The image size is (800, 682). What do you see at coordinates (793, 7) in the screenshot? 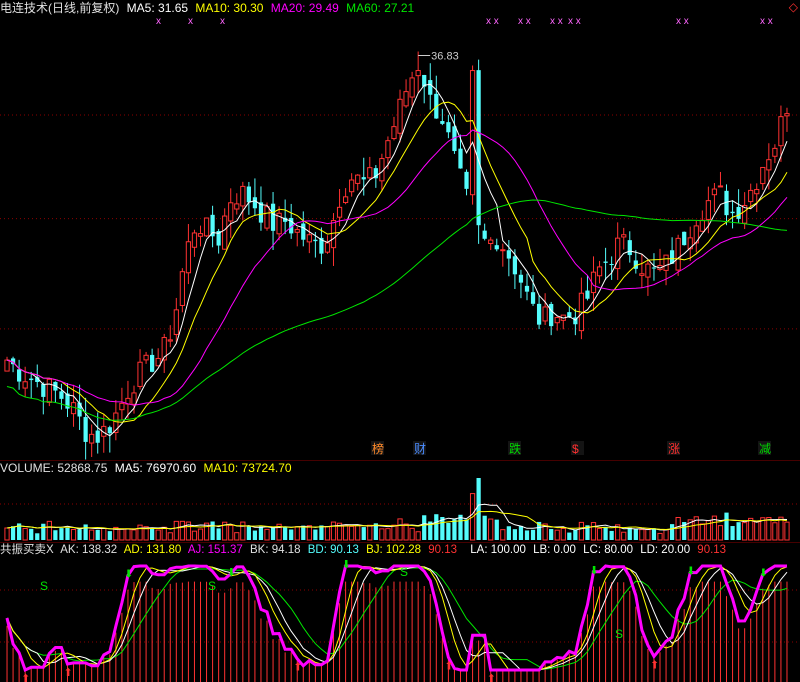
I see `diamond-toggle-icon: ◇` at bounding box center [793, 7].